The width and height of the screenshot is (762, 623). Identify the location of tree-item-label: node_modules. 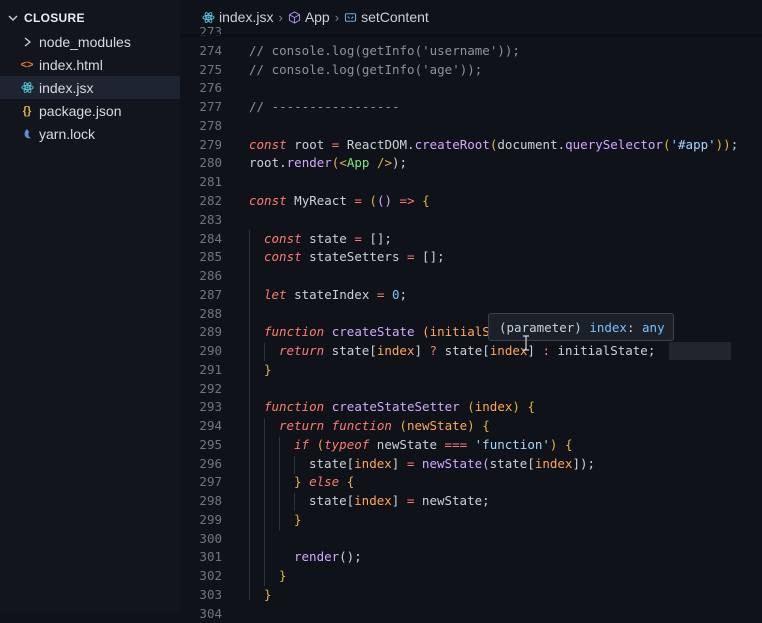
(85, 41).